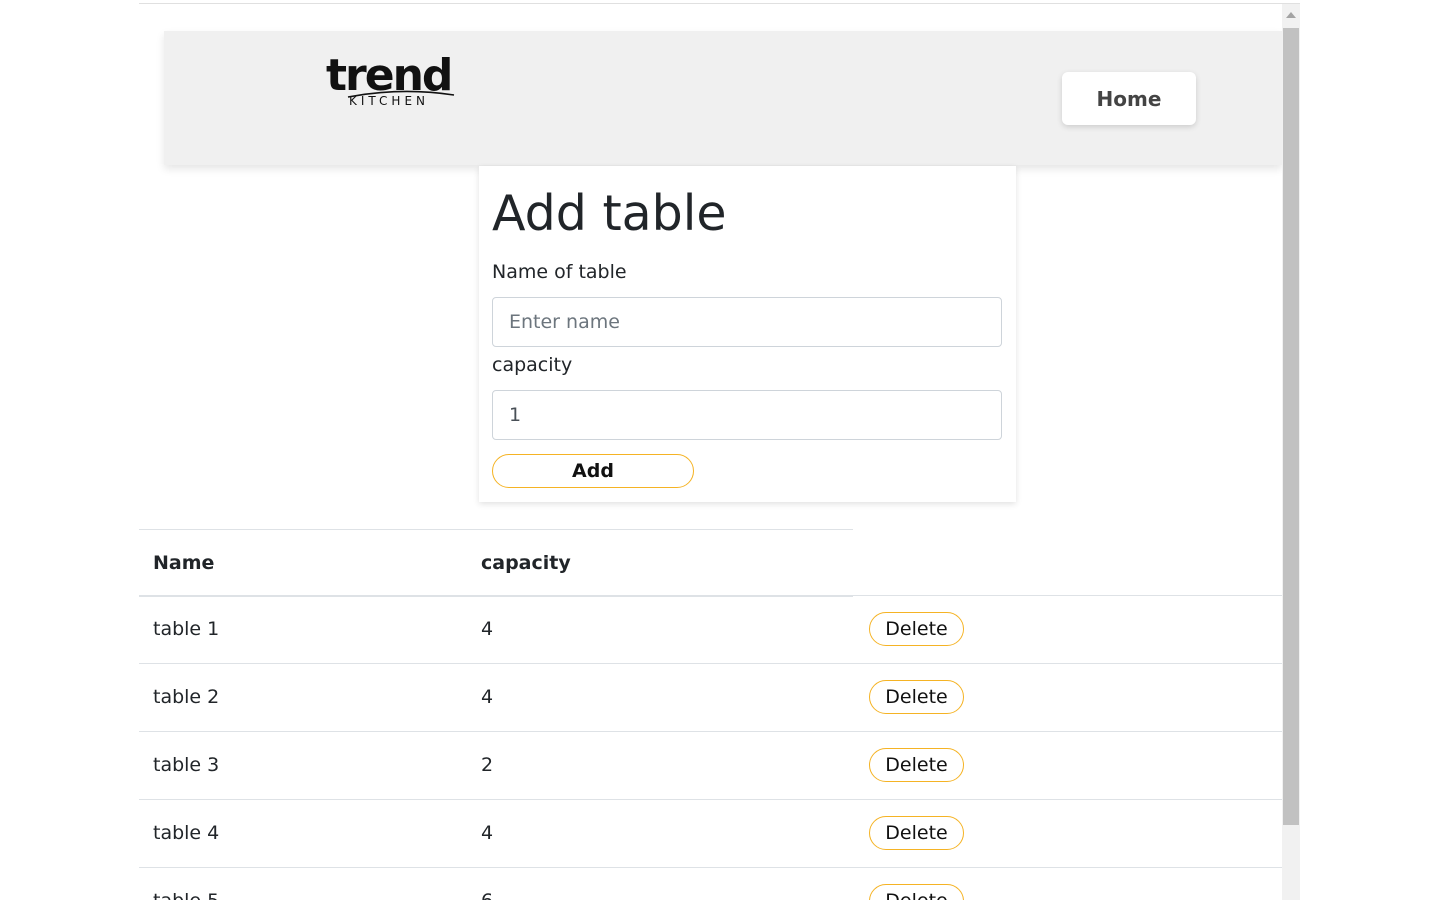  What do you see at coordinates (186, 629) in the screenshot?
I see `row-name: table 1` at bounding box center [186, 629].